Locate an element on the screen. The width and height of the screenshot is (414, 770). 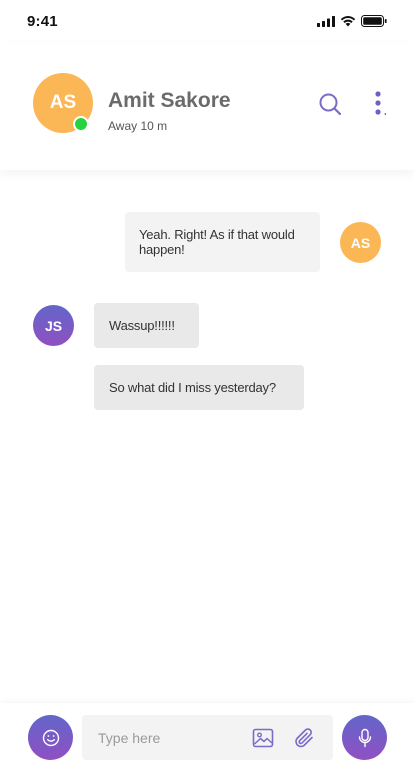
contact-avatar-initials: AS is located at coordinates (63, 102).